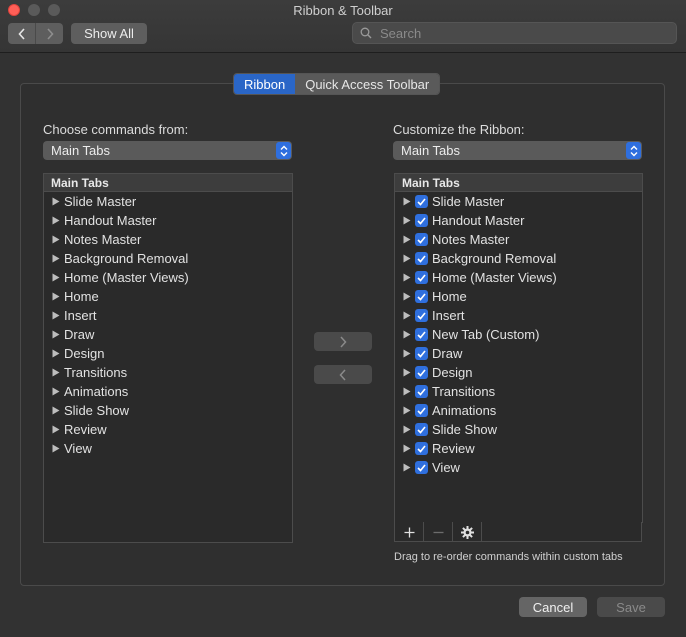 The width and height of the screenshot is (686, 637). Describe the element at coordinates (367, 84) in the screenshot. I see `tab-quick-access-toolbar: Quick Access Toolbar` at that location.